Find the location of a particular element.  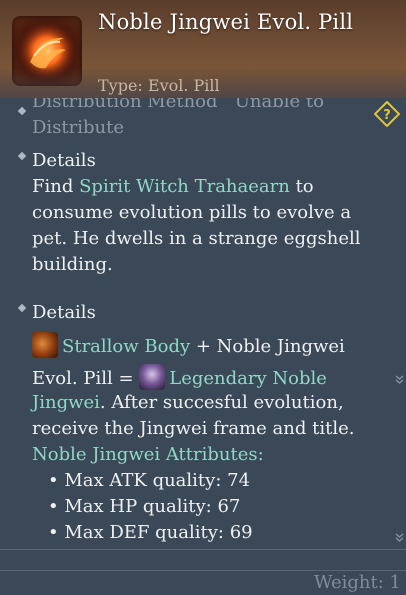

result-link: Legendary Noble is located at coordinates (248, 378).